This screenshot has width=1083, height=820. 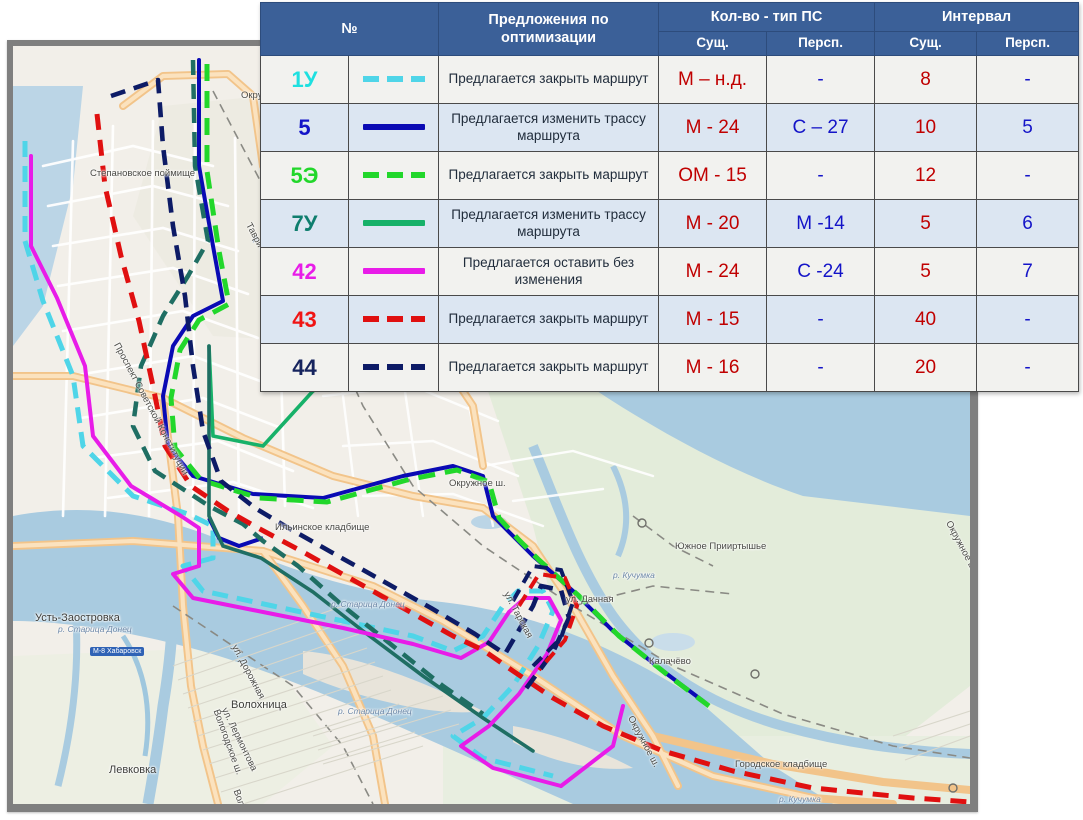 What do you see at coordinates (1028, 271) in the screenshot?
I see `interval-prospective: 7` at bounding box center [1028, 271].